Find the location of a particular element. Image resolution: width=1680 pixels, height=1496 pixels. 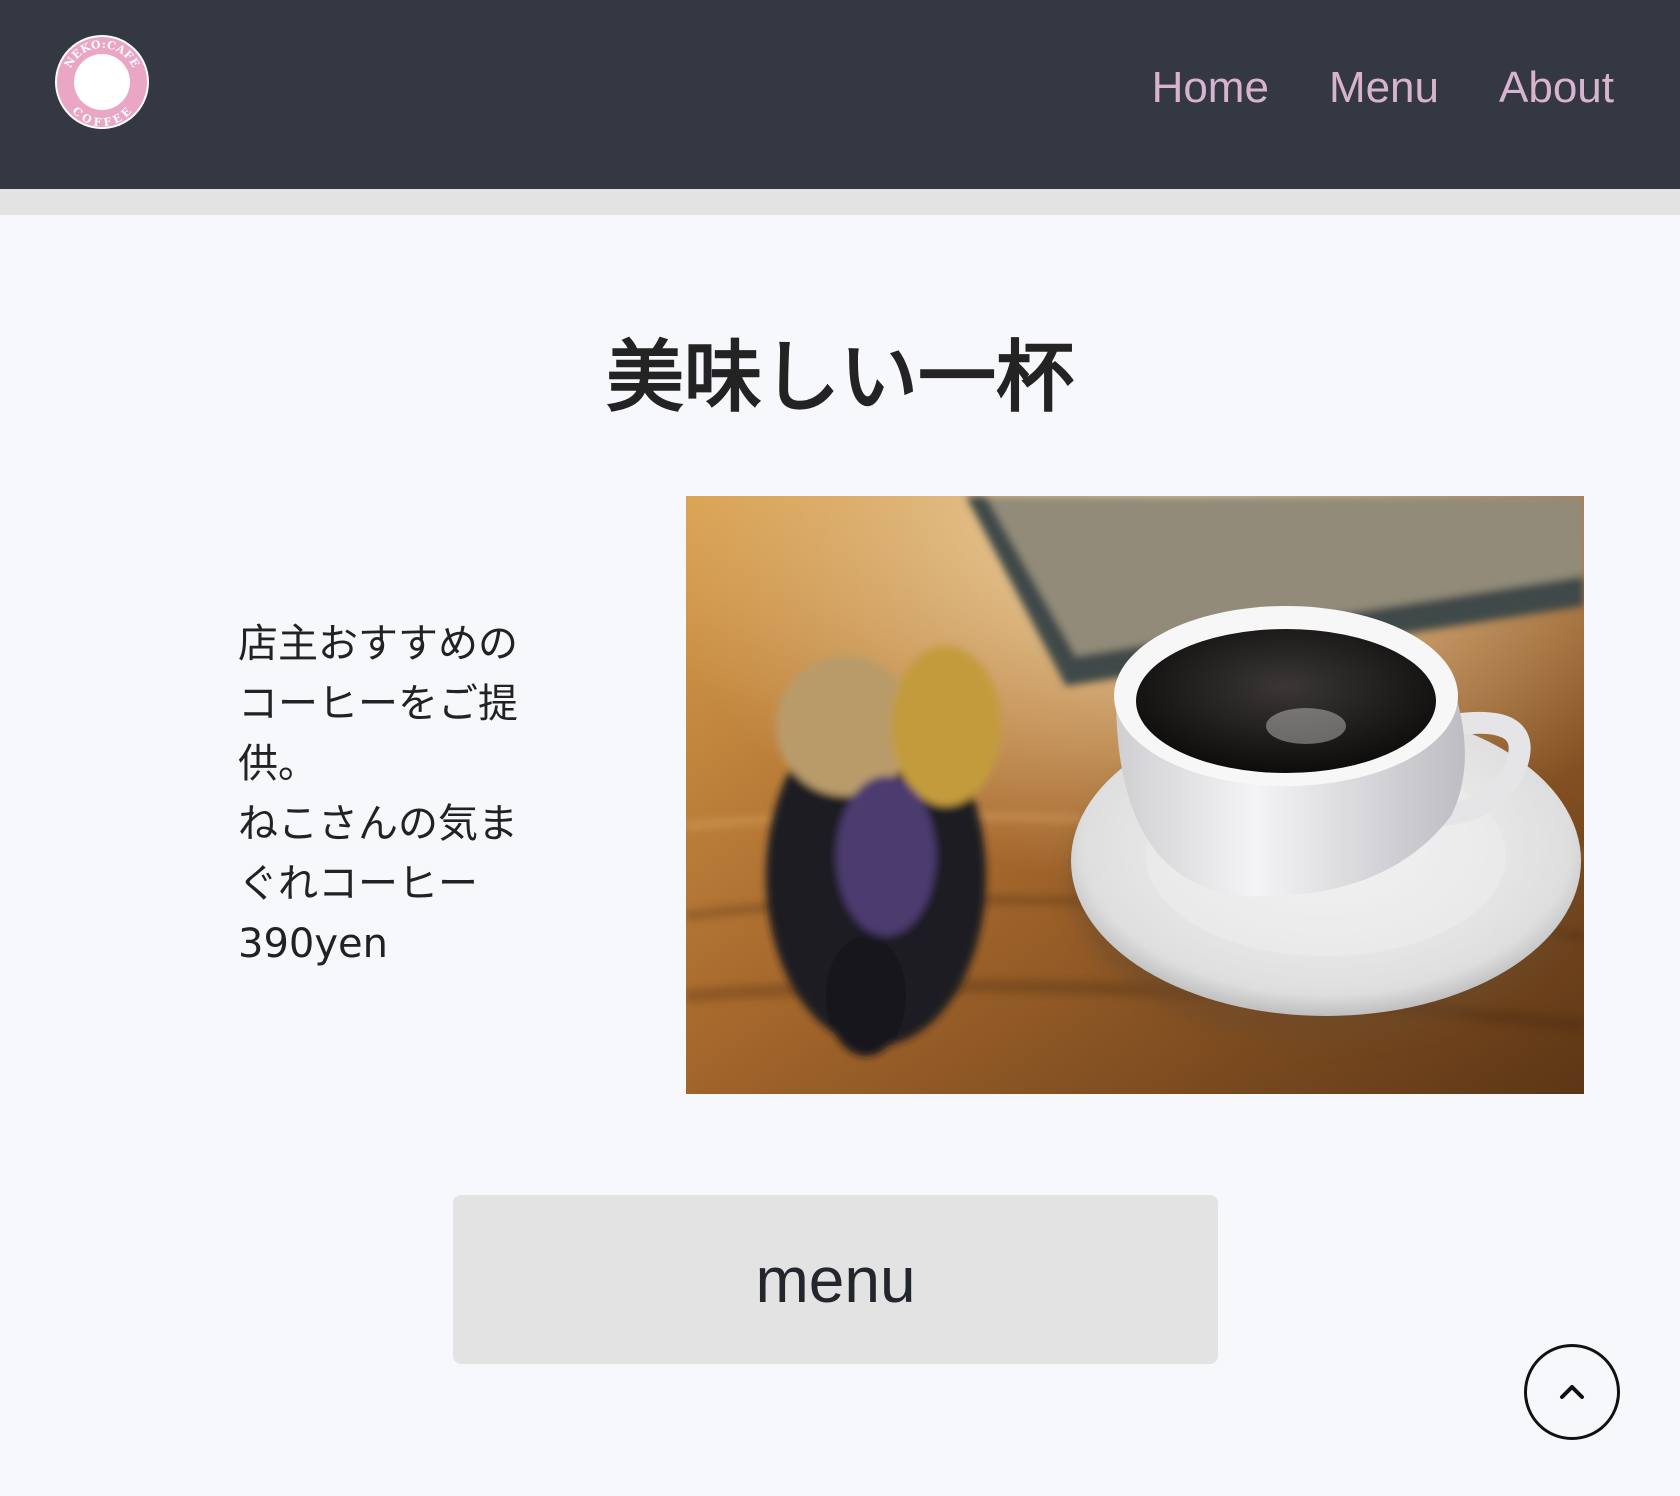

description-line: 店主おすすめの is located at coordinates (378, 644).